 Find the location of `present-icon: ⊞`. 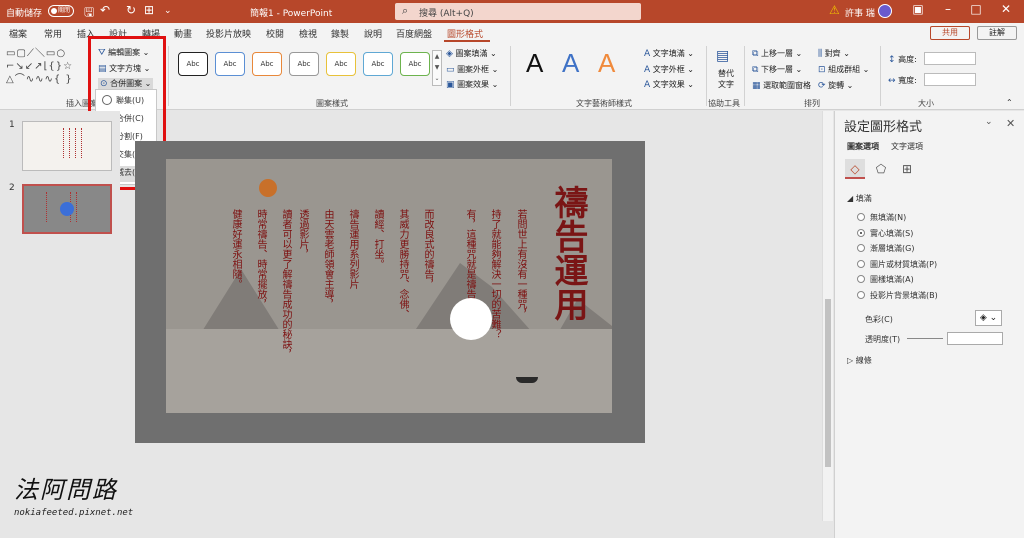

present-icon: ⊞ is located at coordinates (149, 10).